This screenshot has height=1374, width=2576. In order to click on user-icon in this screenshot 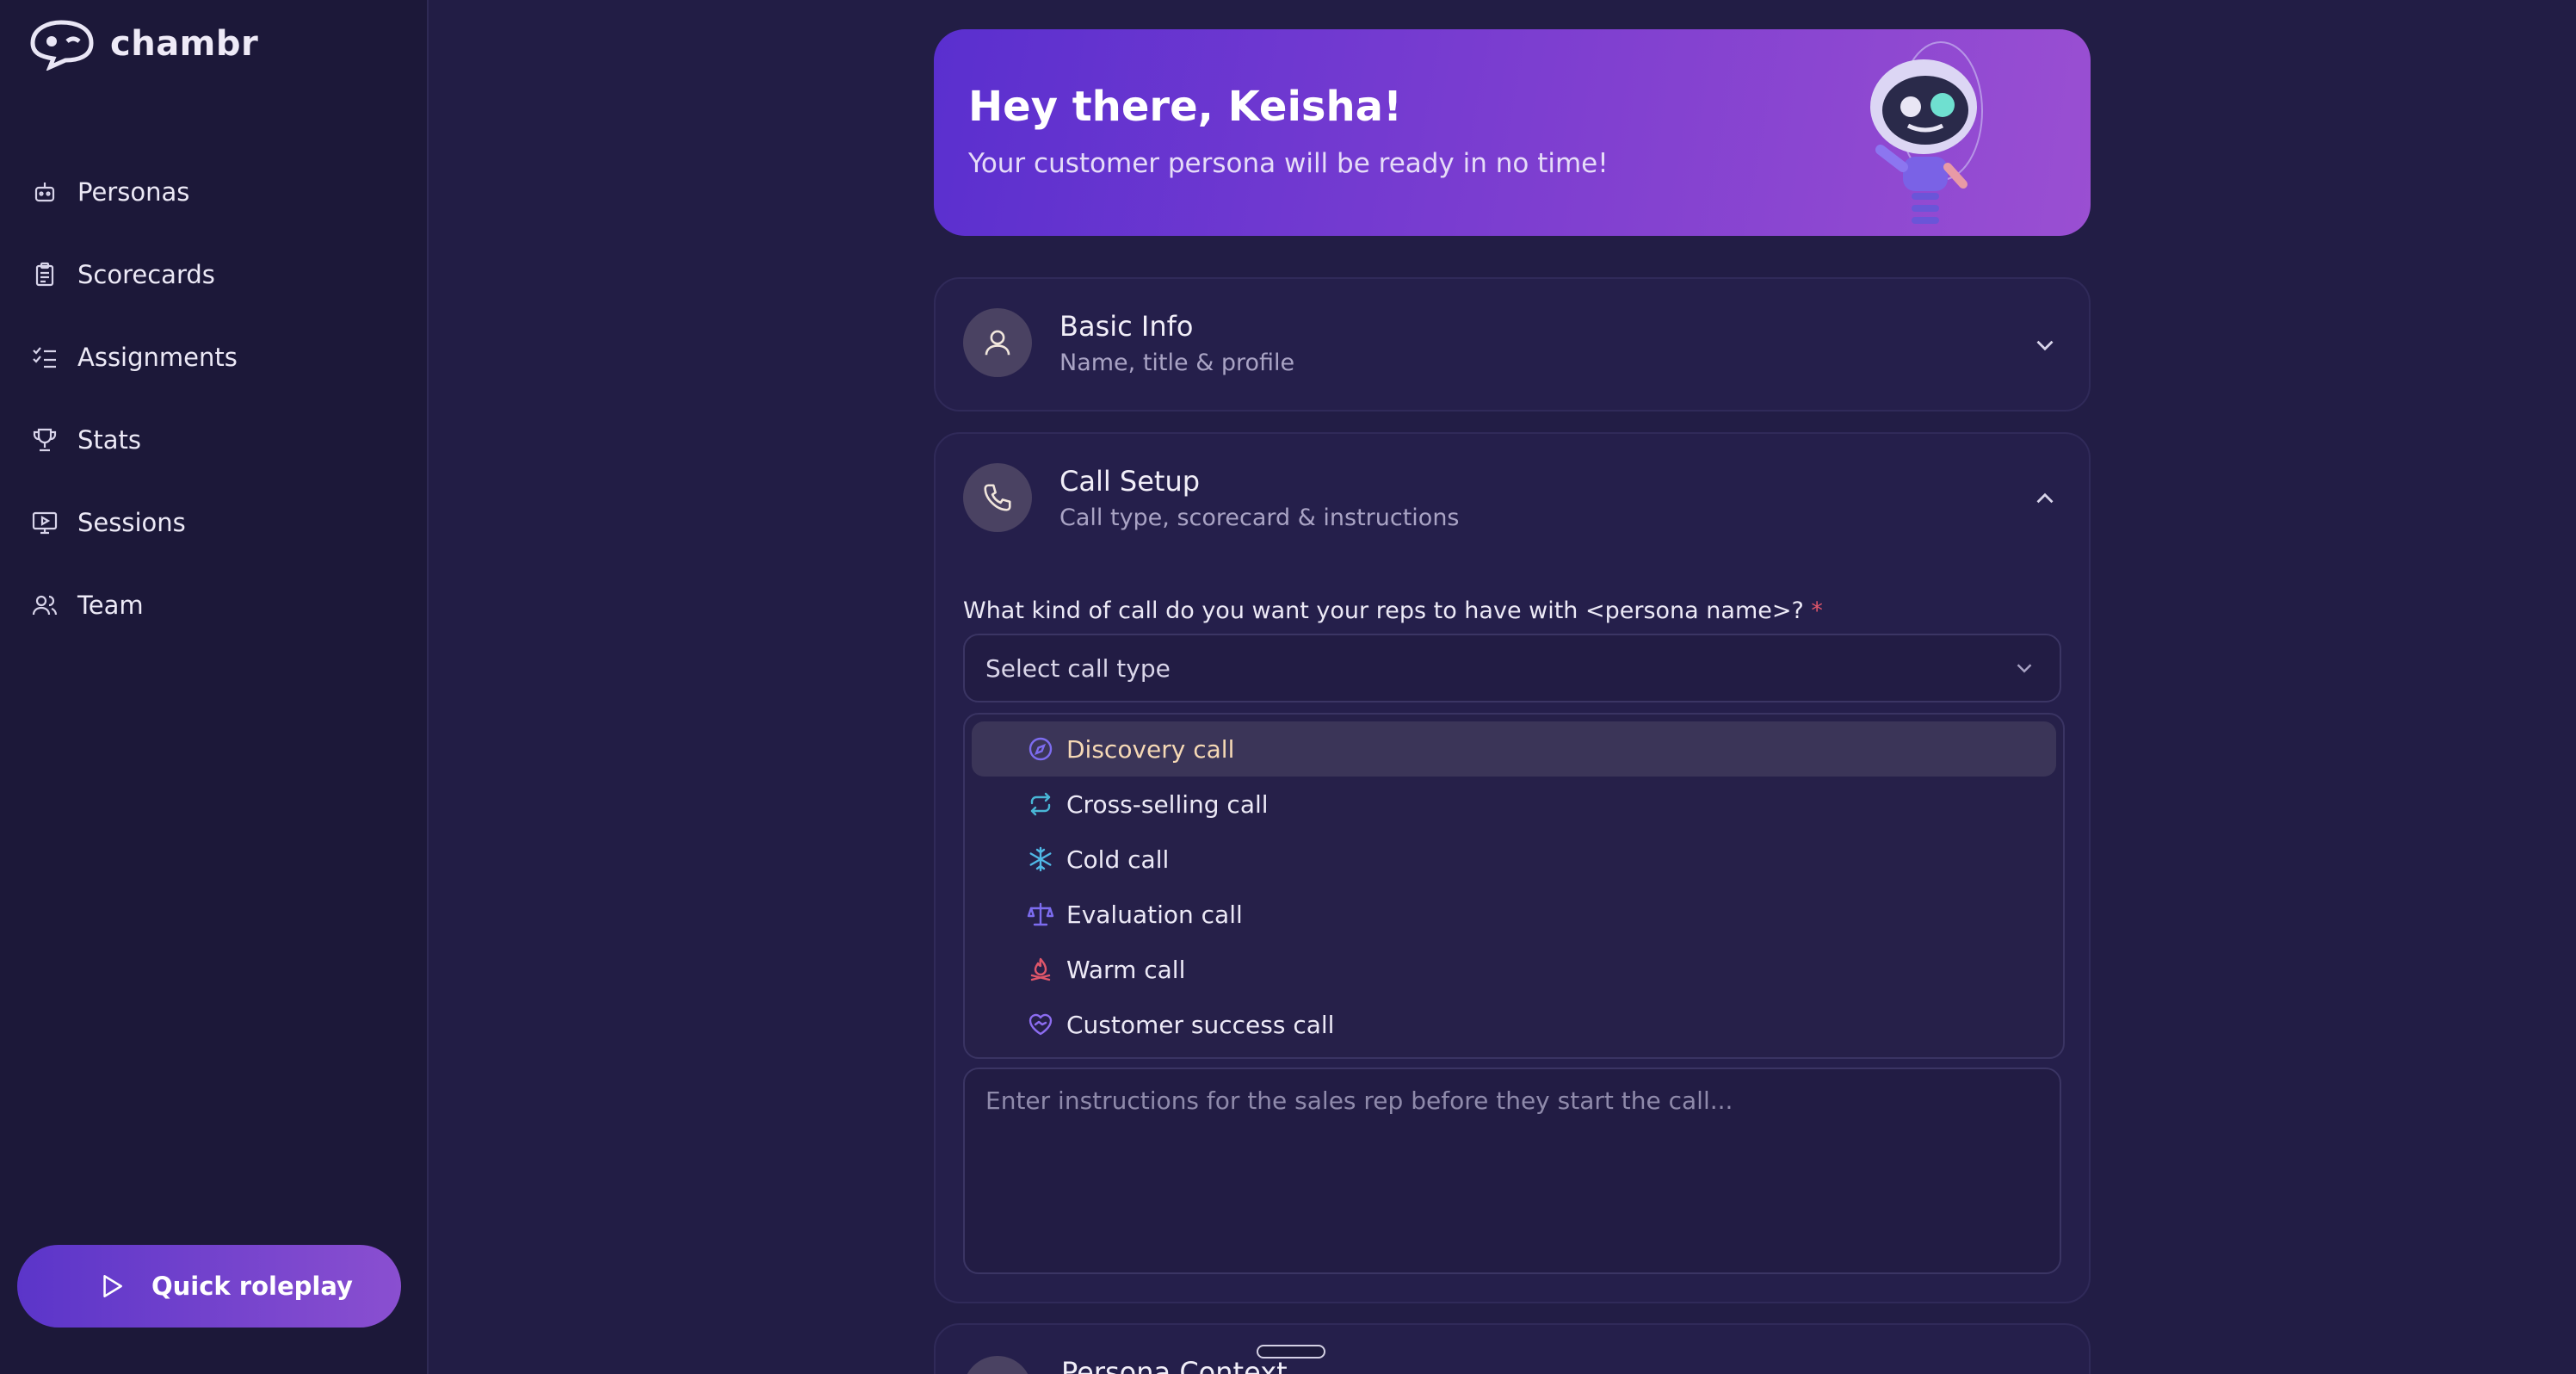, I will do `click(997, 343)`.